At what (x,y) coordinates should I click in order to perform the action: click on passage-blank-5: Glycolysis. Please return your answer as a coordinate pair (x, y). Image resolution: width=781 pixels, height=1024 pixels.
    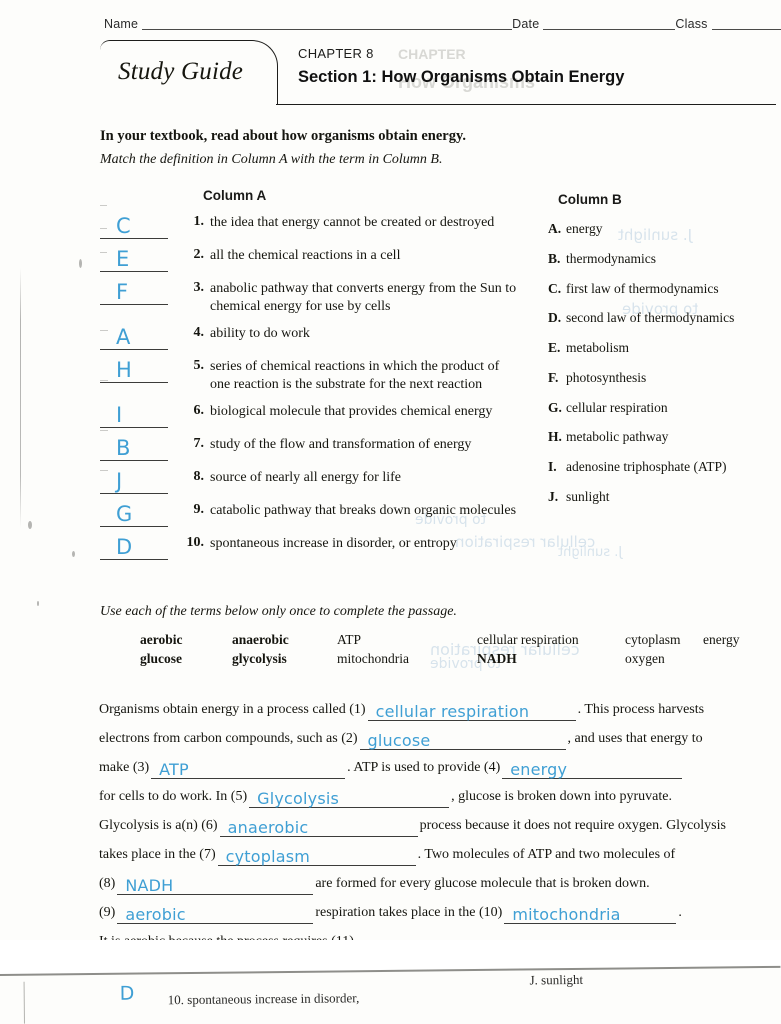
    Looking at the image, I should click on (349, 797).